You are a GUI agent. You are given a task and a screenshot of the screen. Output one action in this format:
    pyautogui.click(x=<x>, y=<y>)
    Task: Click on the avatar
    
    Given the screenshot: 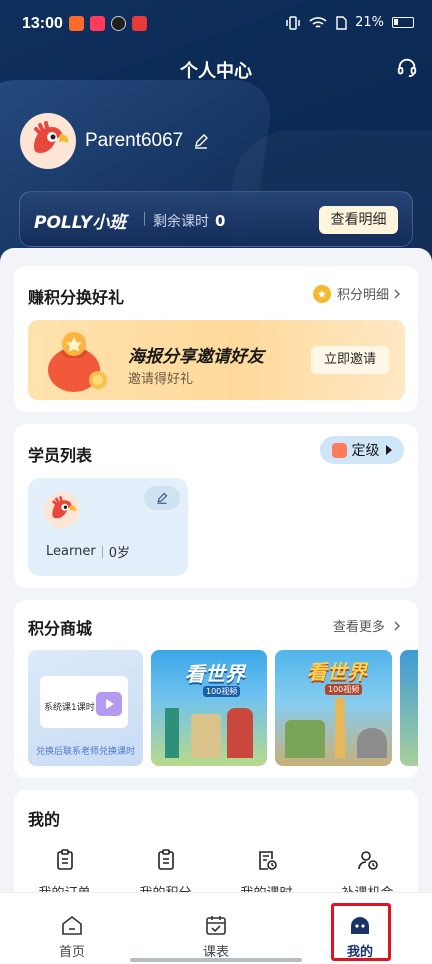 What is the action you would take?
    pyautogui.click(x=48, y=141)
    